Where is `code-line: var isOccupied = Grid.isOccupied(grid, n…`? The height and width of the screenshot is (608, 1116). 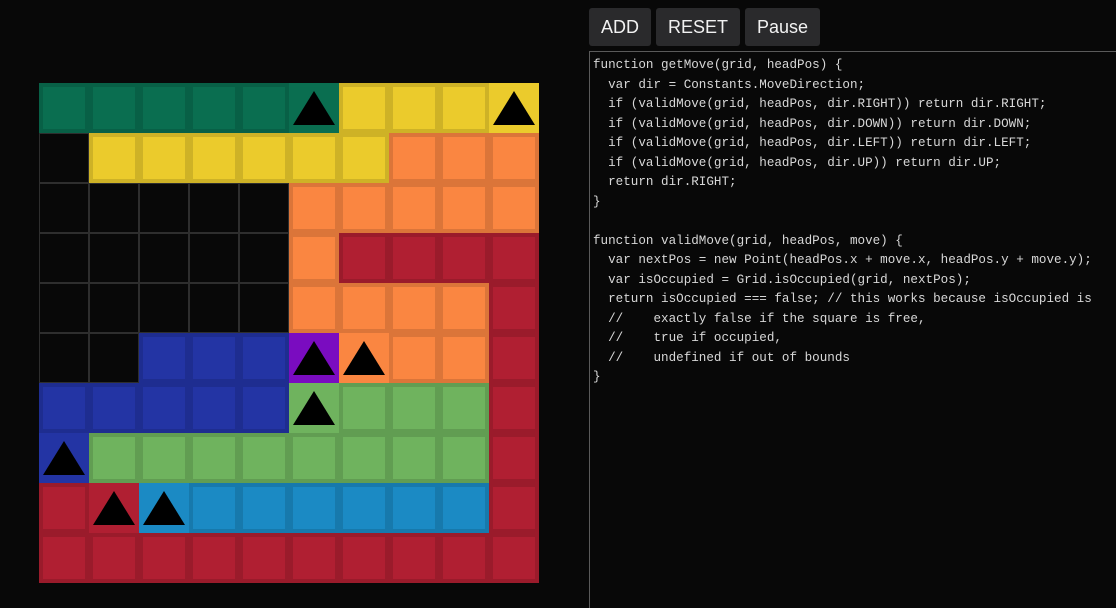 code-line: var isOccupied = Grid.isOccupied(grid, n… is located at coordinates (782, 279).